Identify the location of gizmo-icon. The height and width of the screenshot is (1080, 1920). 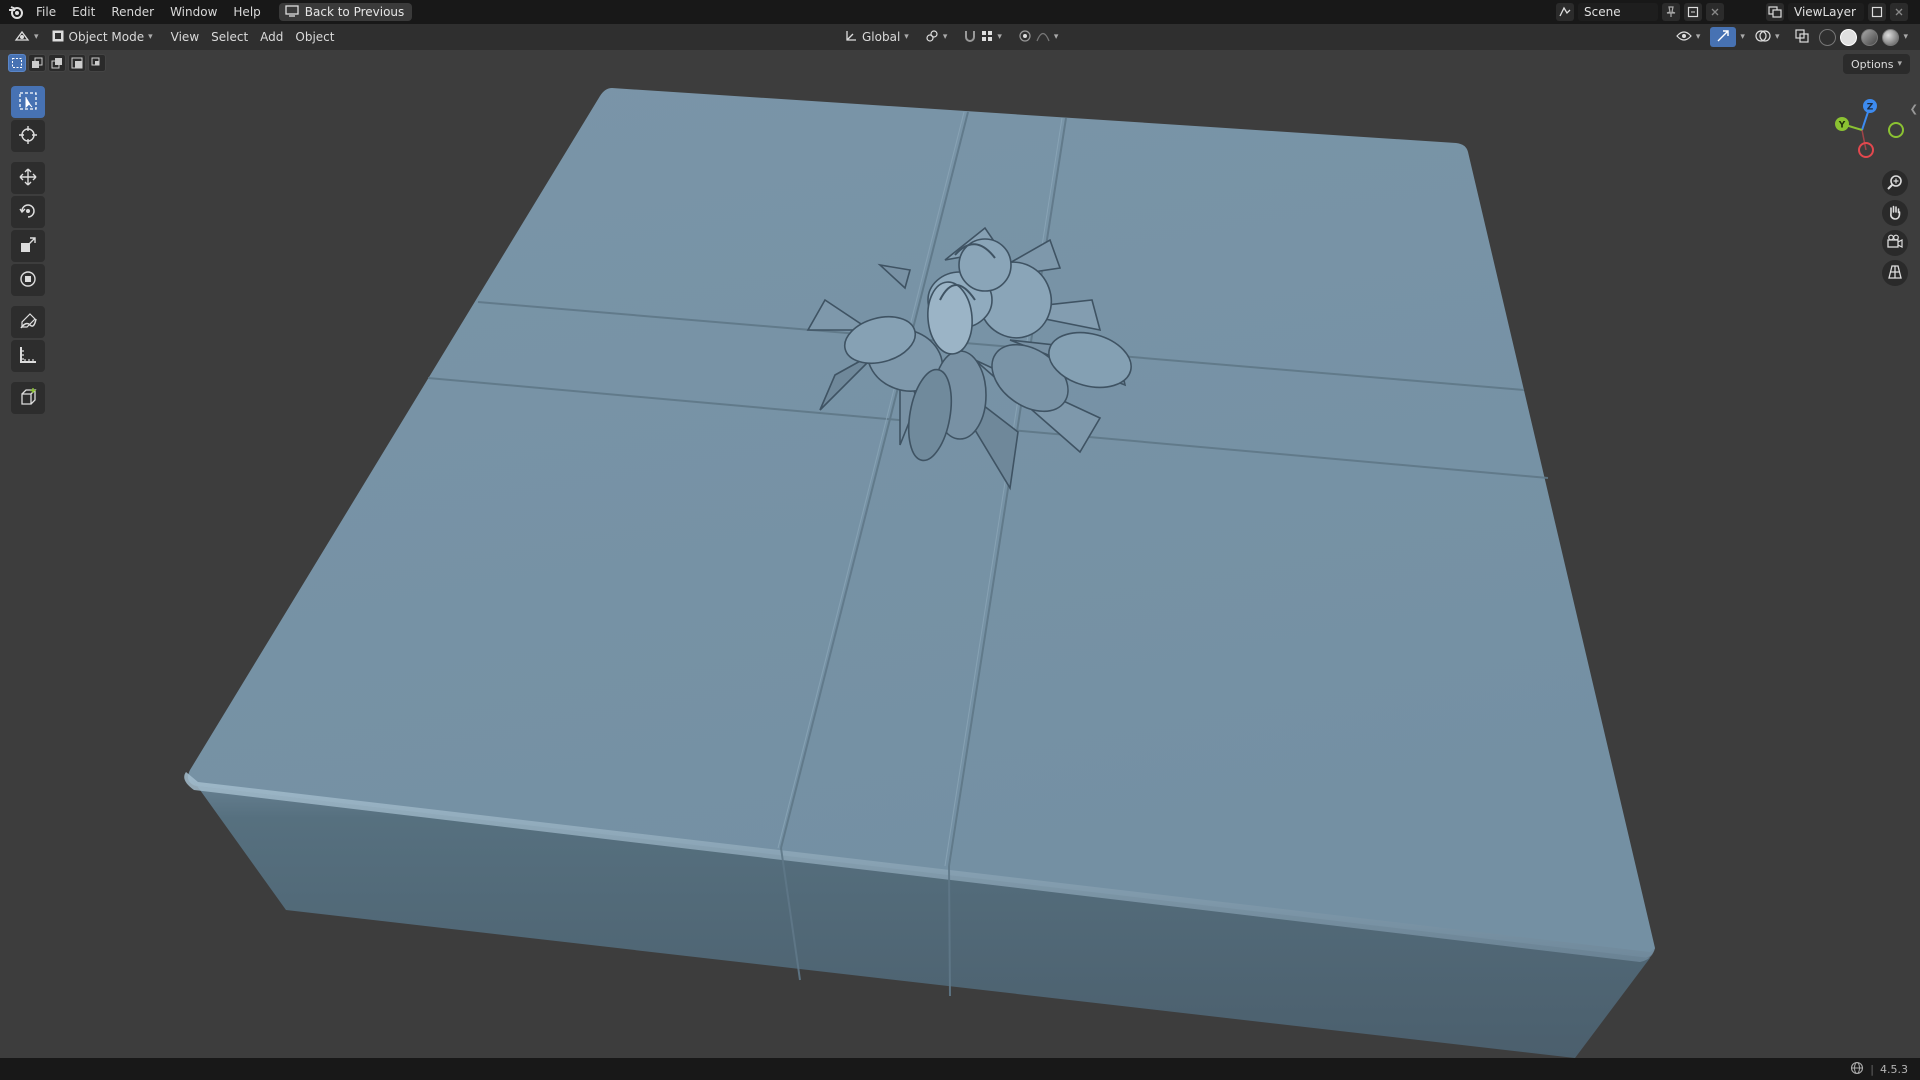
(1723, 37).